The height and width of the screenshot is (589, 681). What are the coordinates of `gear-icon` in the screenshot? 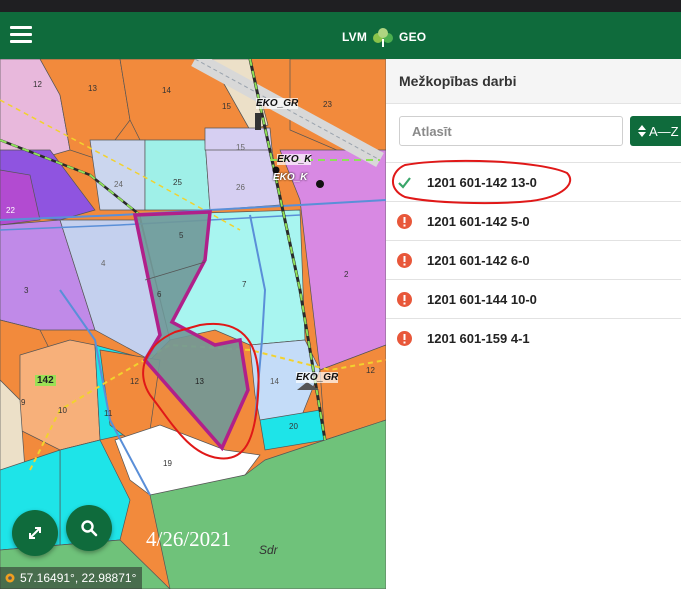 It's located at (10, 578).